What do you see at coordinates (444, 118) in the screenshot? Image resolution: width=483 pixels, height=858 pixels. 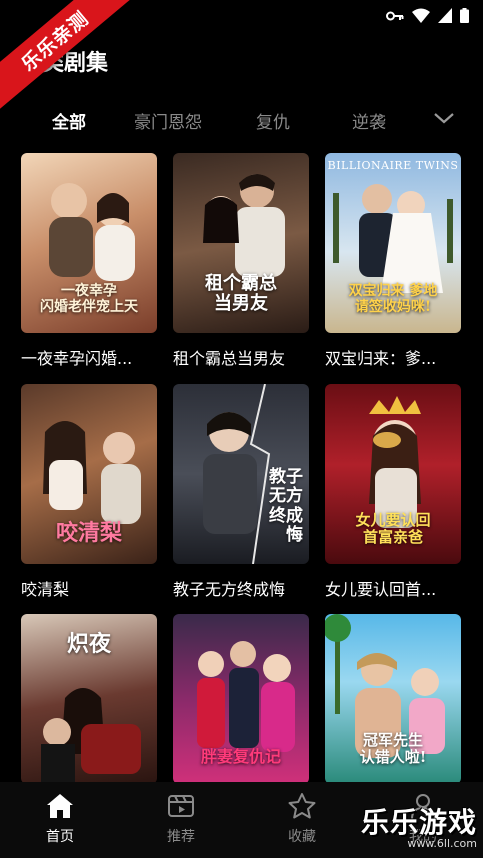 I see `chevron-down-icon` at bounding box center [444, 118].